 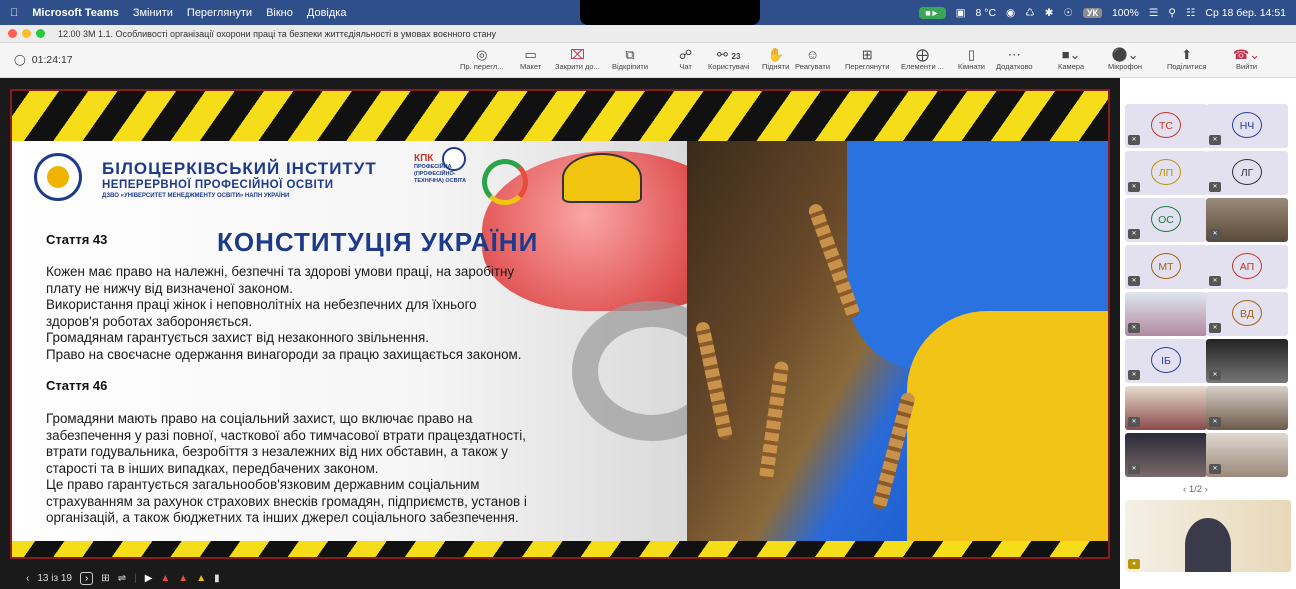 What do you see at coordinates (327, 13) in the screenshot?
I see `menu-help: Довідка` at bounding box center [327, 13].